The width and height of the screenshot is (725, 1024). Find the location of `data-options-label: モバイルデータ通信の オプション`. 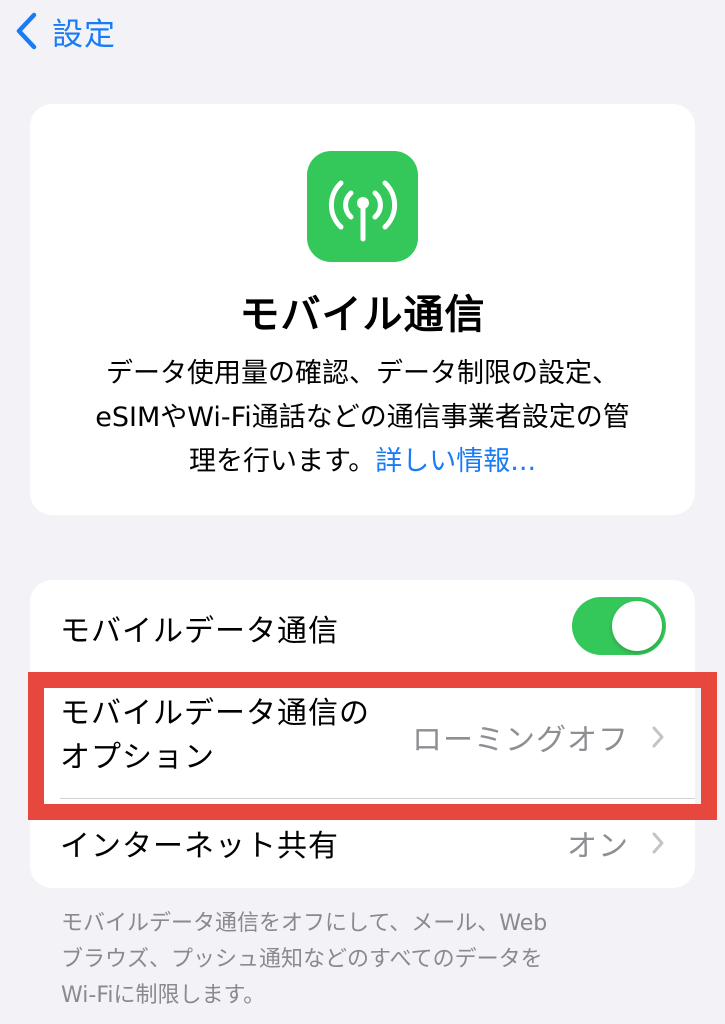

data-options-label: モバイルデータ通信の オプション is located at coordinates (215, 736).